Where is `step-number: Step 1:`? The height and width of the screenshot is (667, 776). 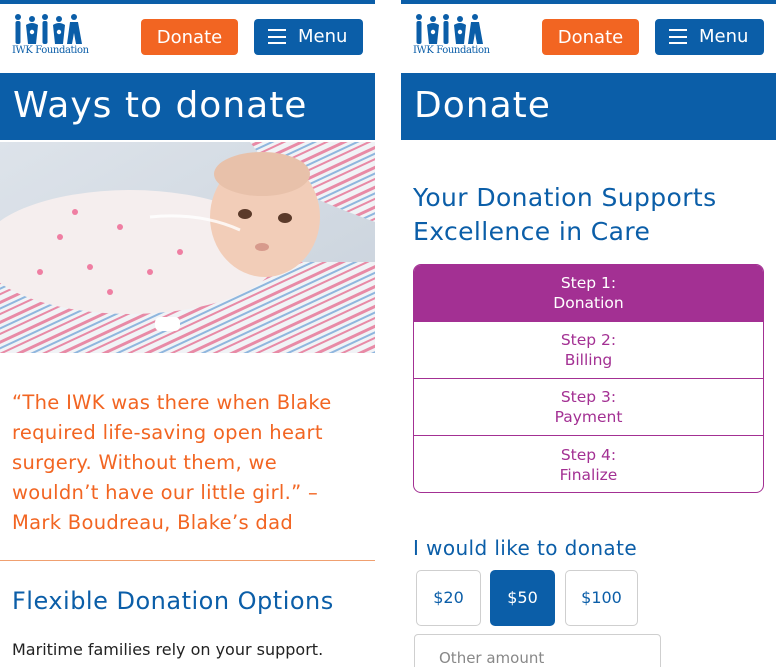
step-number: Step 1: is located at coordinates (588, 283).